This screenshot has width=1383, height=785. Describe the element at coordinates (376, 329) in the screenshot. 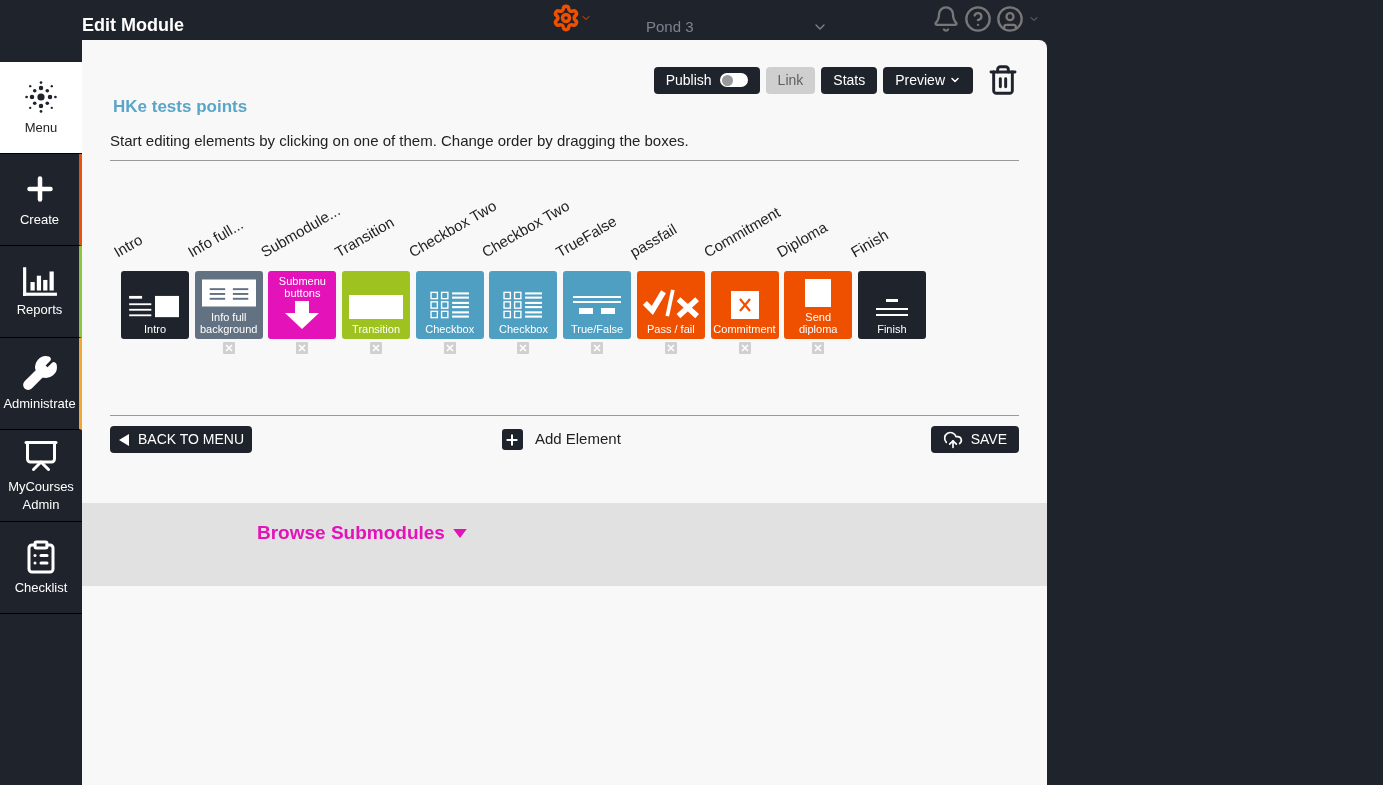

I see `tile-label: Transition` at that location.